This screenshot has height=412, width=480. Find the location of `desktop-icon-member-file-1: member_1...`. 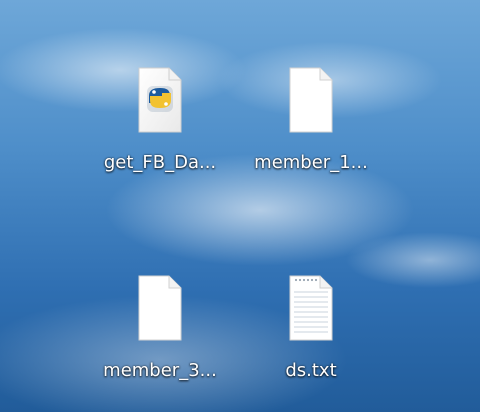

desktop-icon-member-file-1: member_1... is located at coordinates (311, 130).